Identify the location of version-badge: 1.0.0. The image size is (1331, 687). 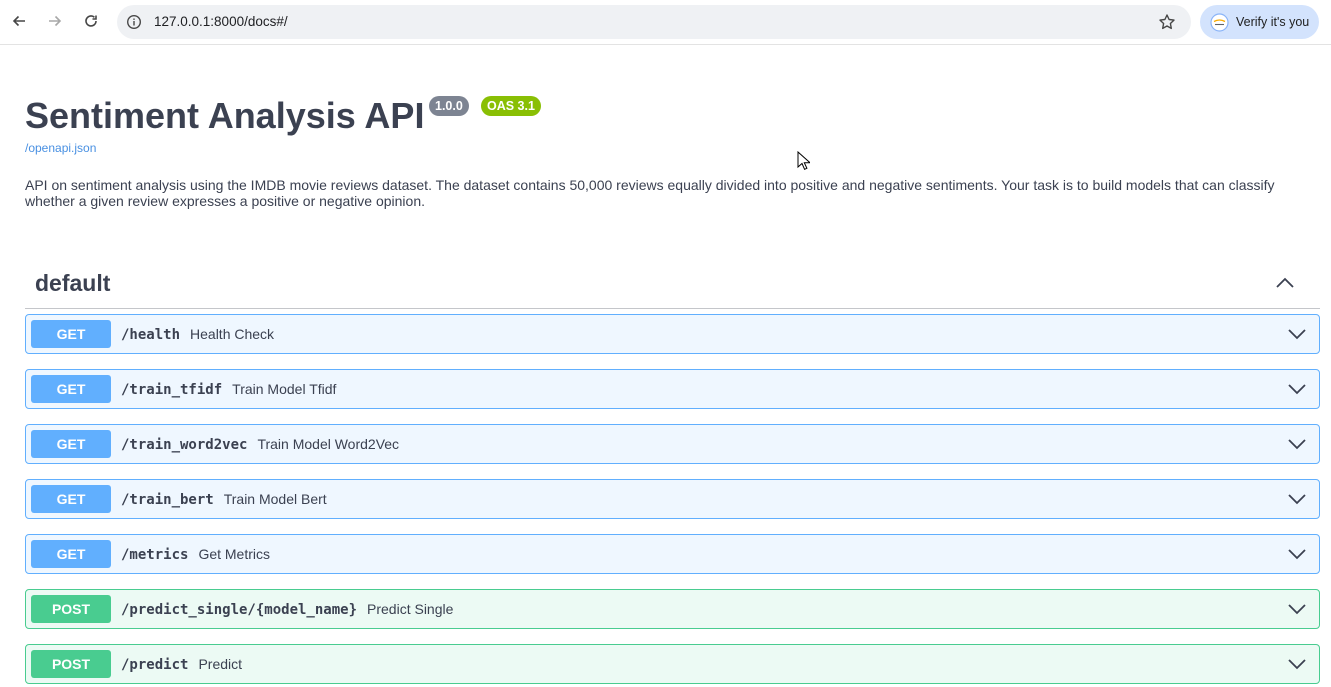
(449, 106).